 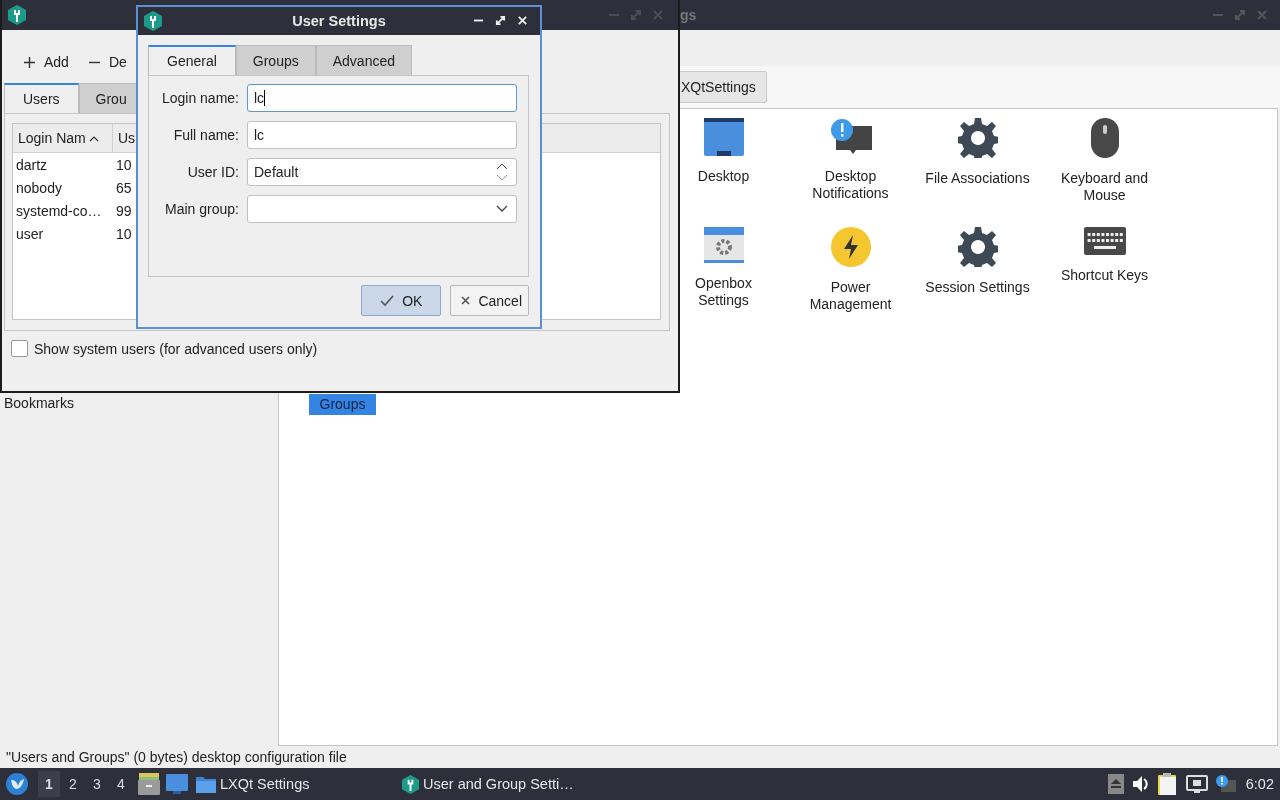 What do you see at coordinates (30, 233) in the screenshot?
I see `table-cell-text: user` at bounding box center [30, 233].